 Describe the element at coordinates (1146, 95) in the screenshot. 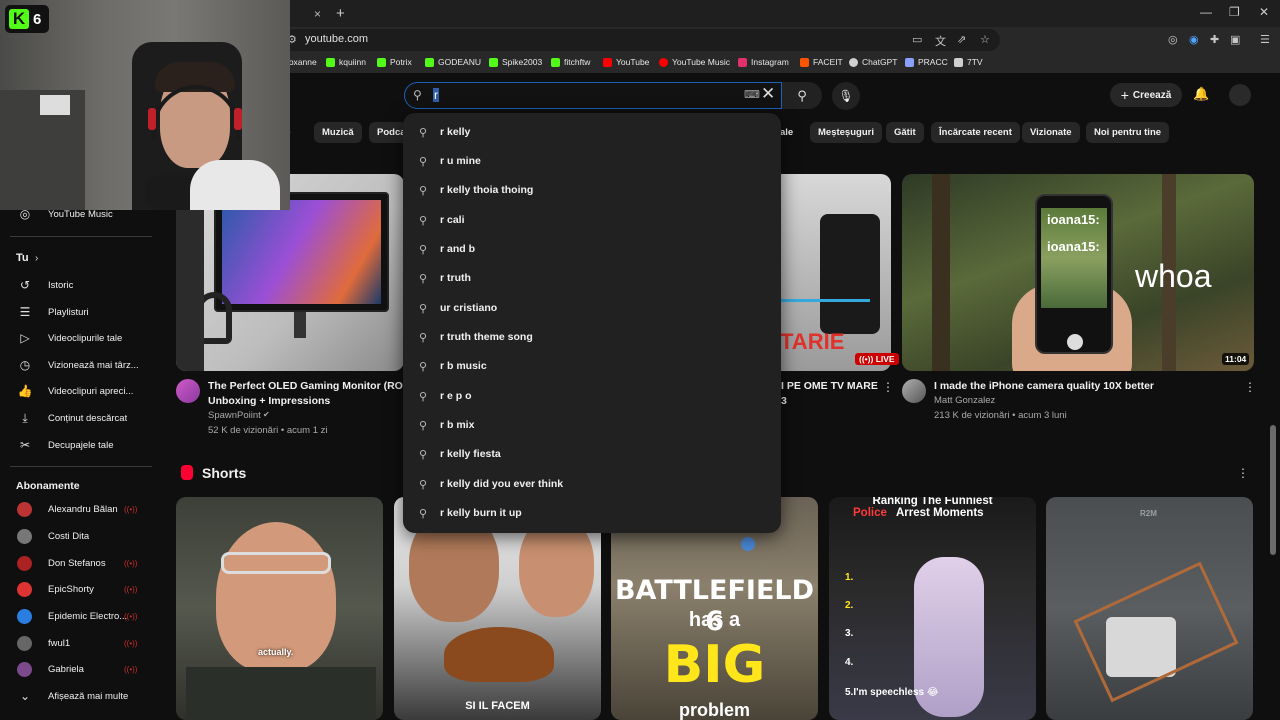

I see `create-button: + Creează` at that location.